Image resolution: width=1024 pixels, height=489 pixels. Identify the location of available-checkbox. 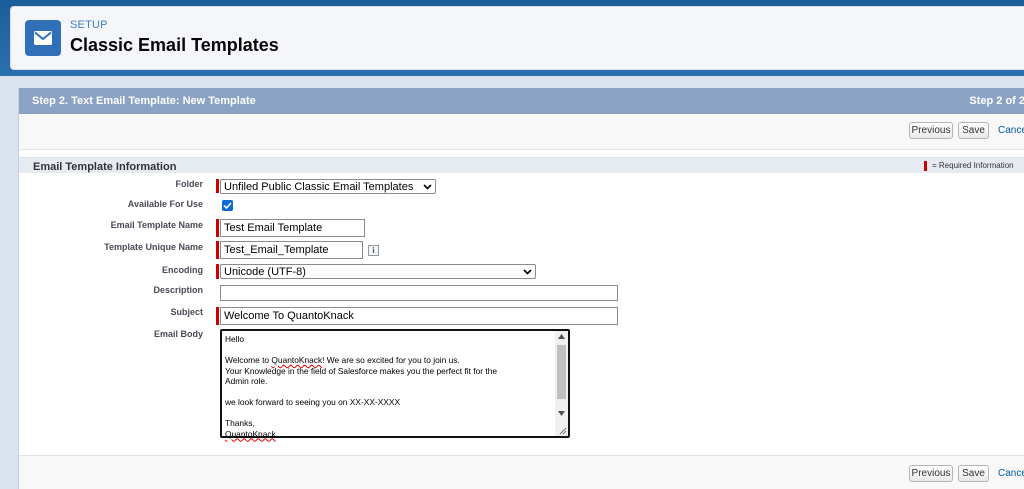
(227, 205).